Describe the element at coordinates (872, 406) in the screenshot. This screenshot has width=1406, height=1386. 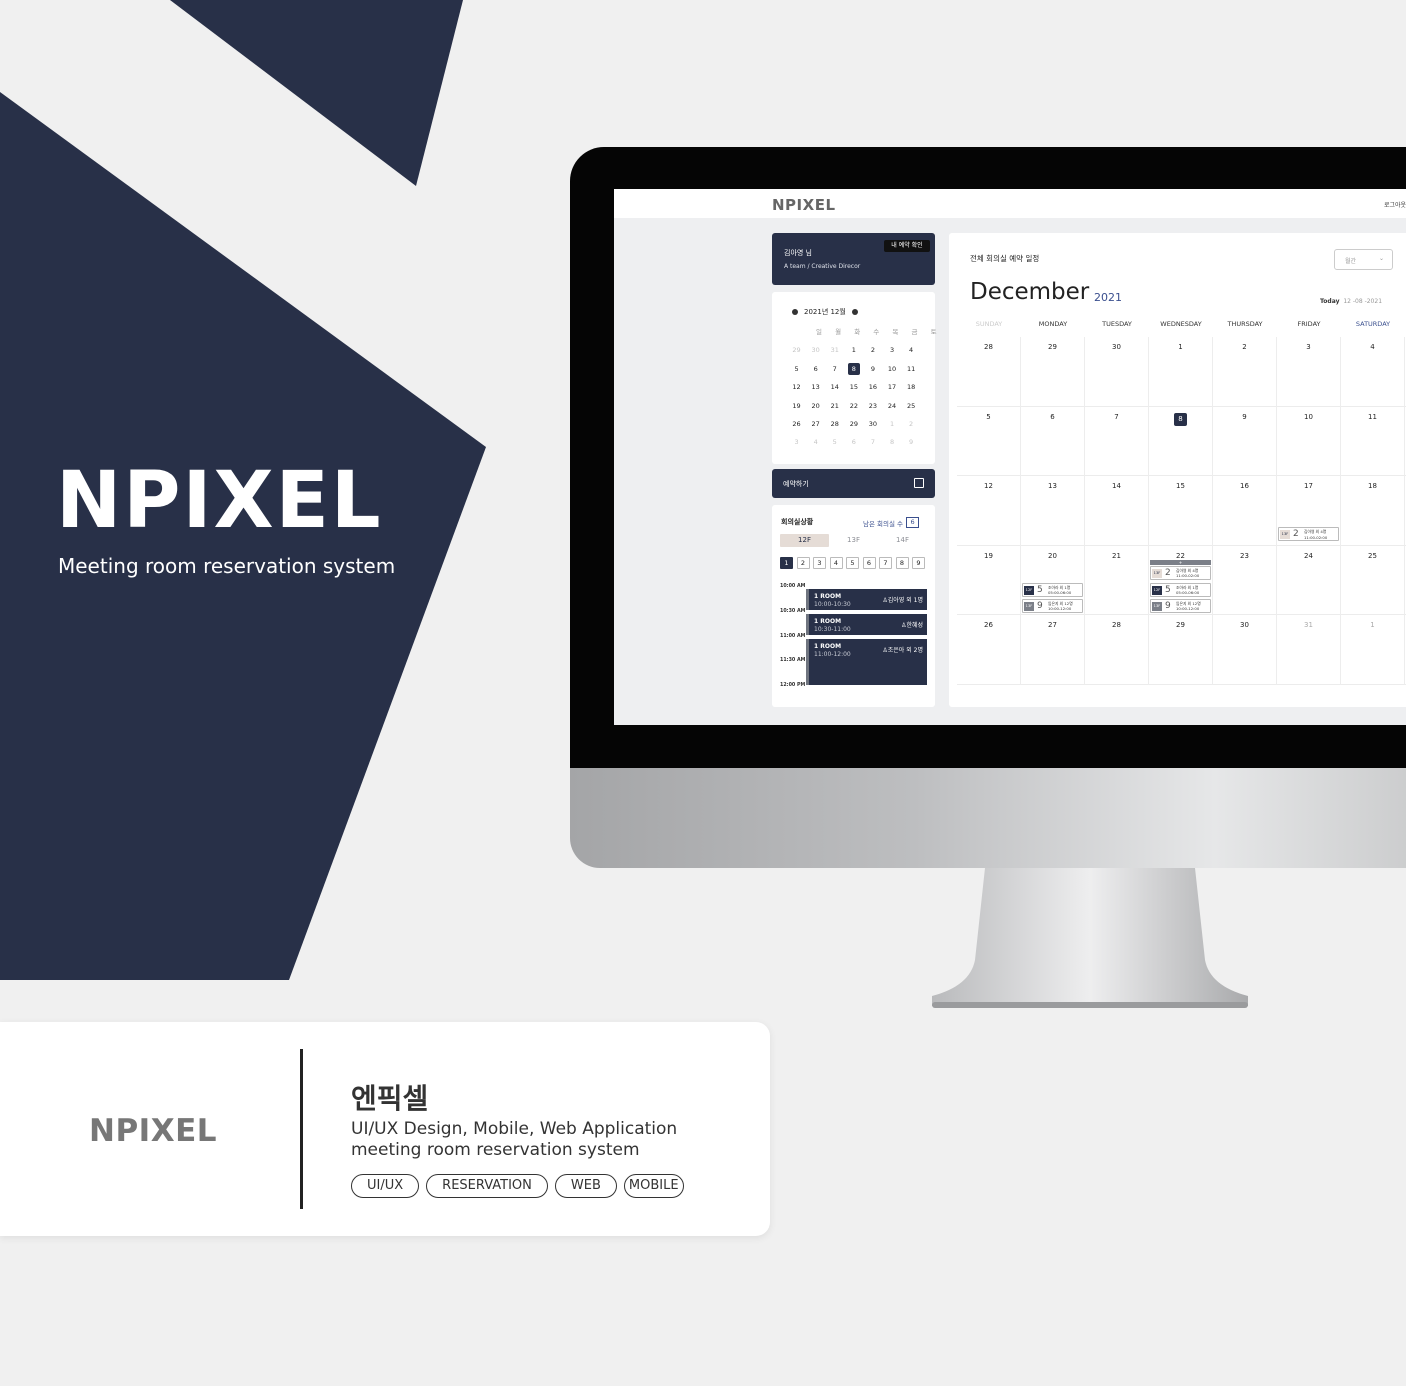
I see `mini-calendar-day: 23` at that location.